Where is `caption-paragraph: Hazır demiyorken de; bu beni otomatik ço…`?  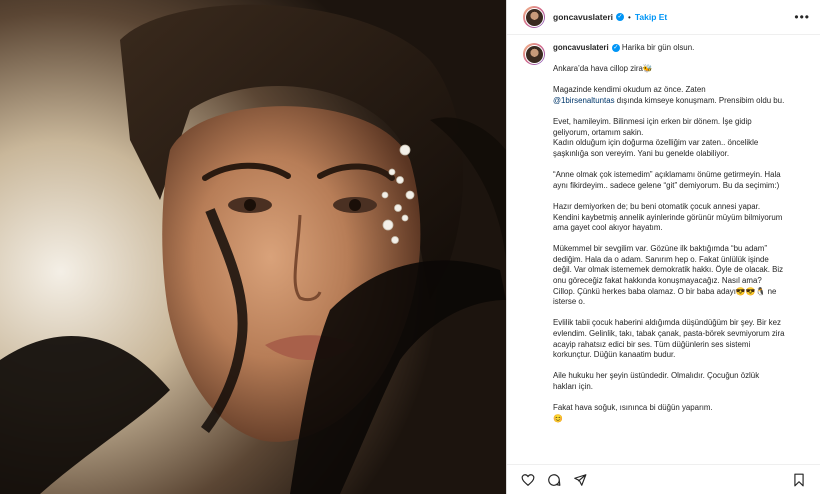 caption-paragraph: Hazır demiyorken de; bu beni otomatik ço… is located at coordinates (669, 217).